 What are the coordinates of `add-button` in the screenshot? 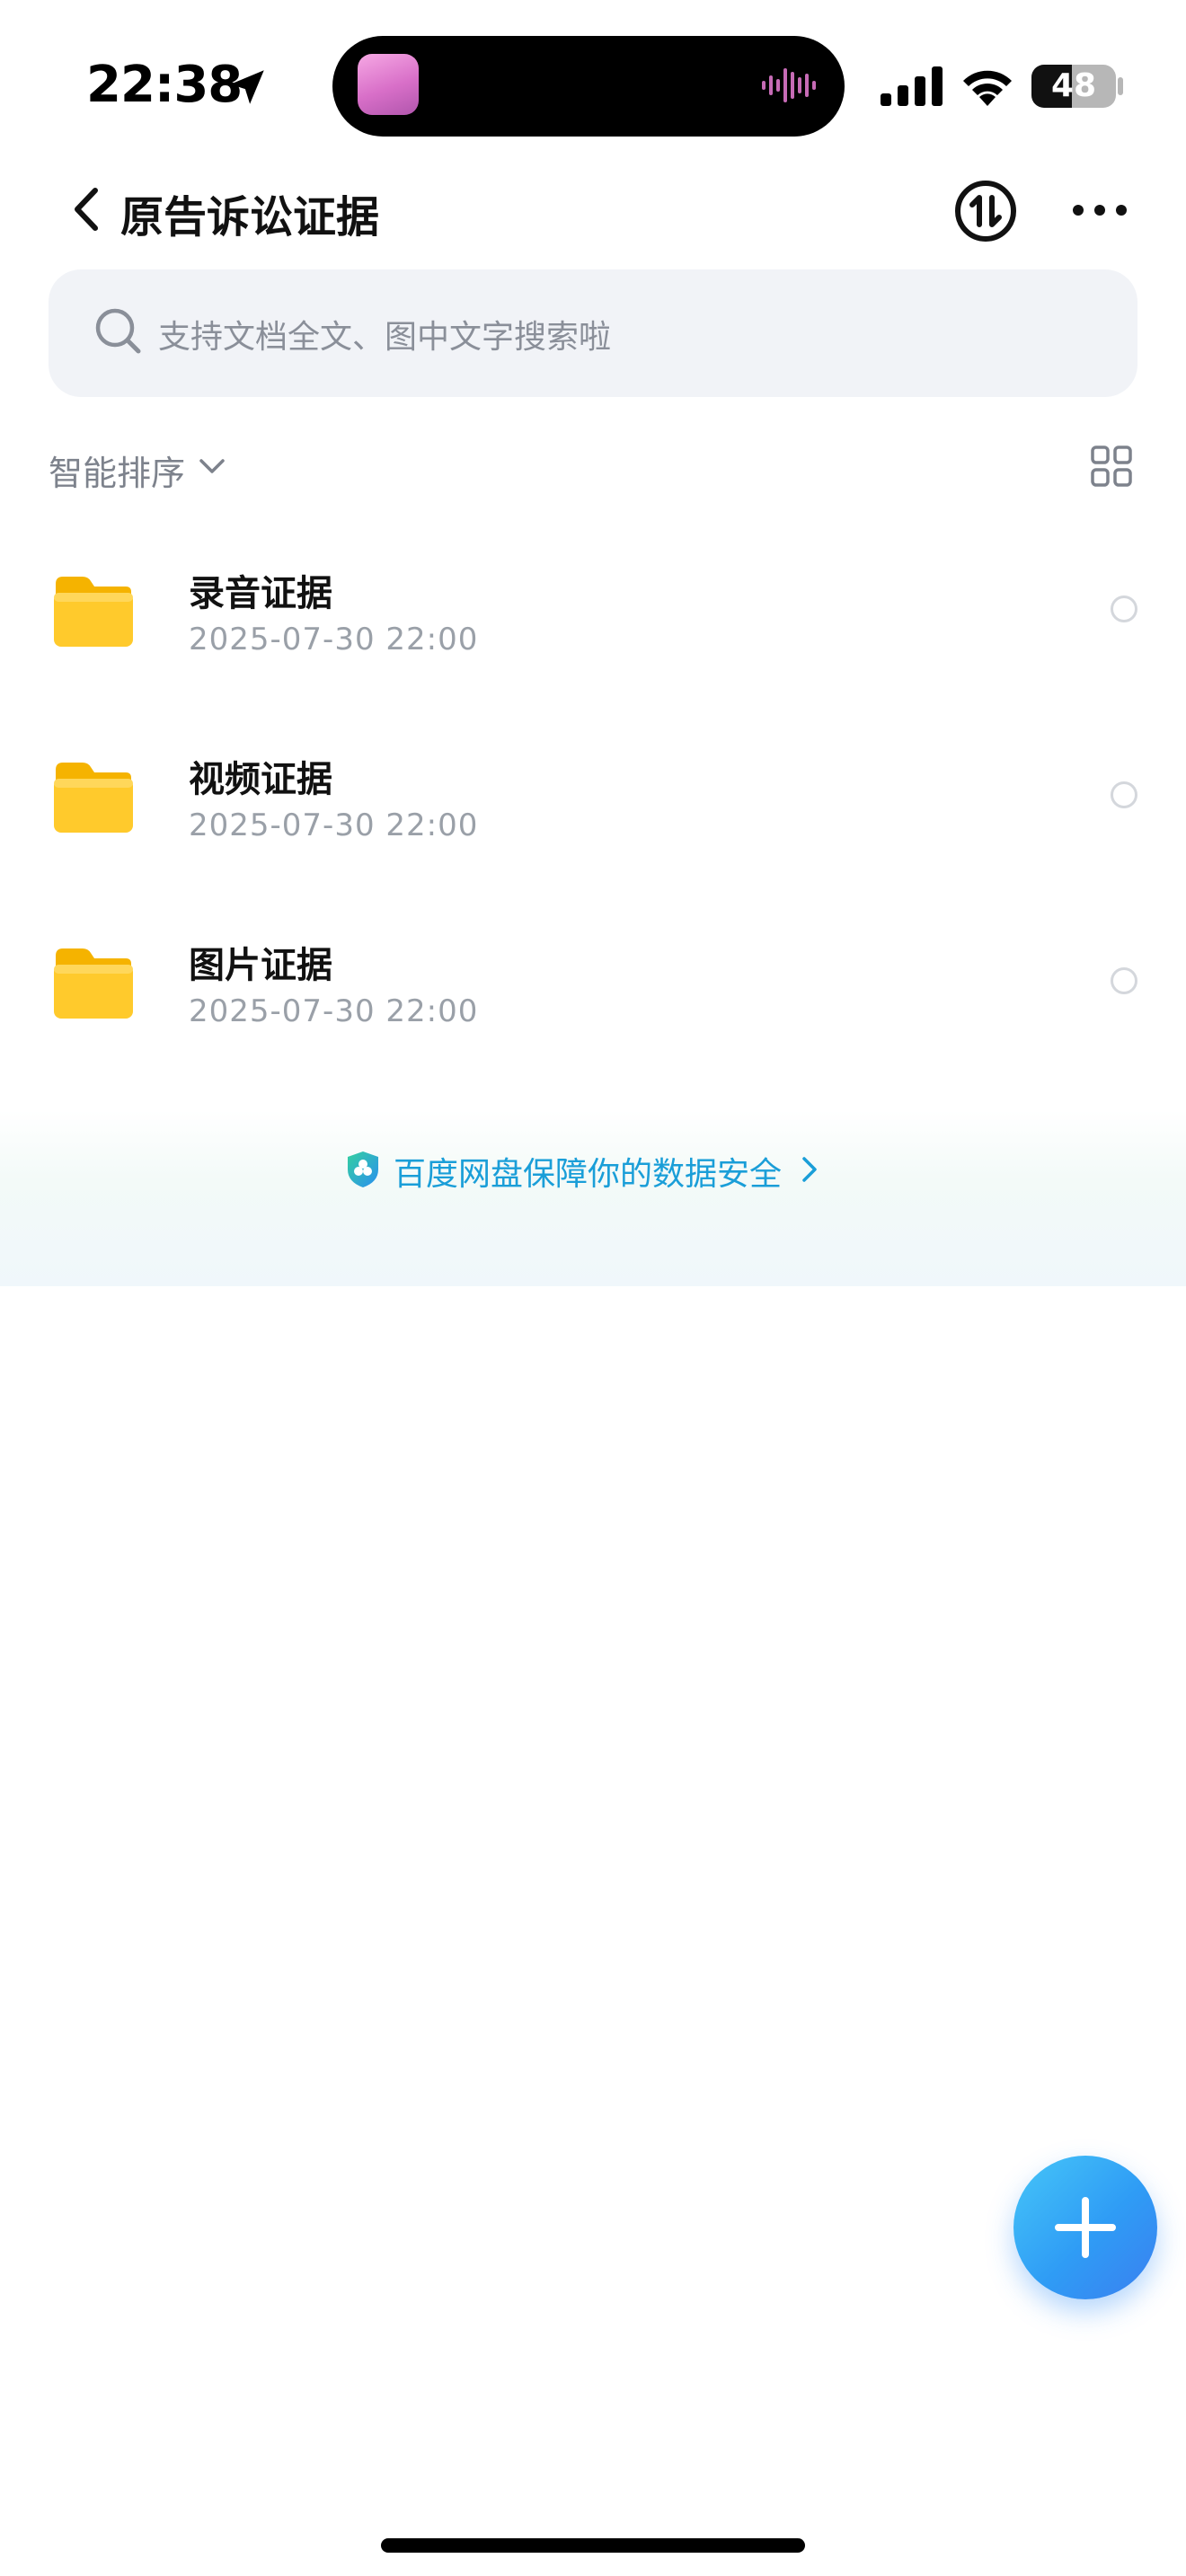 It's located at (1085, 2227).